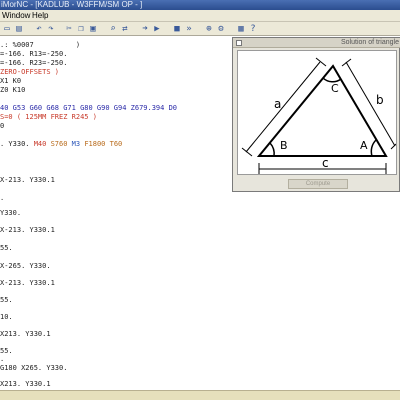 The width and height of the screenshot is (400, 400). What do you see at coordinates (69, 29) in the screenshot?
I see `cut-icon: ✂` at bounding box center [69, 29].